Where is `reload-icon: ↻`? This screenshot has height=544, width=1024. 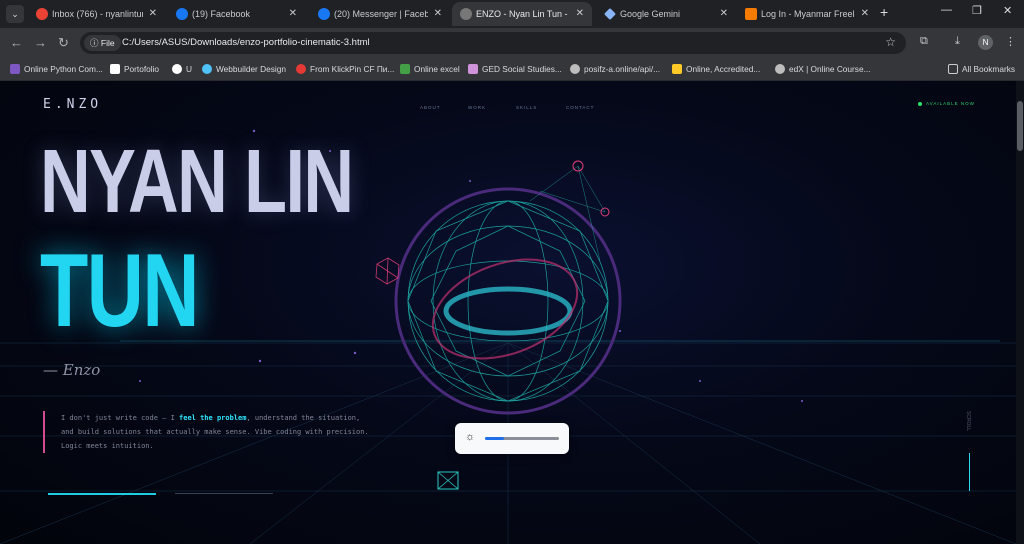 reload-icon: ↻ is located at coordinates (63, 43).